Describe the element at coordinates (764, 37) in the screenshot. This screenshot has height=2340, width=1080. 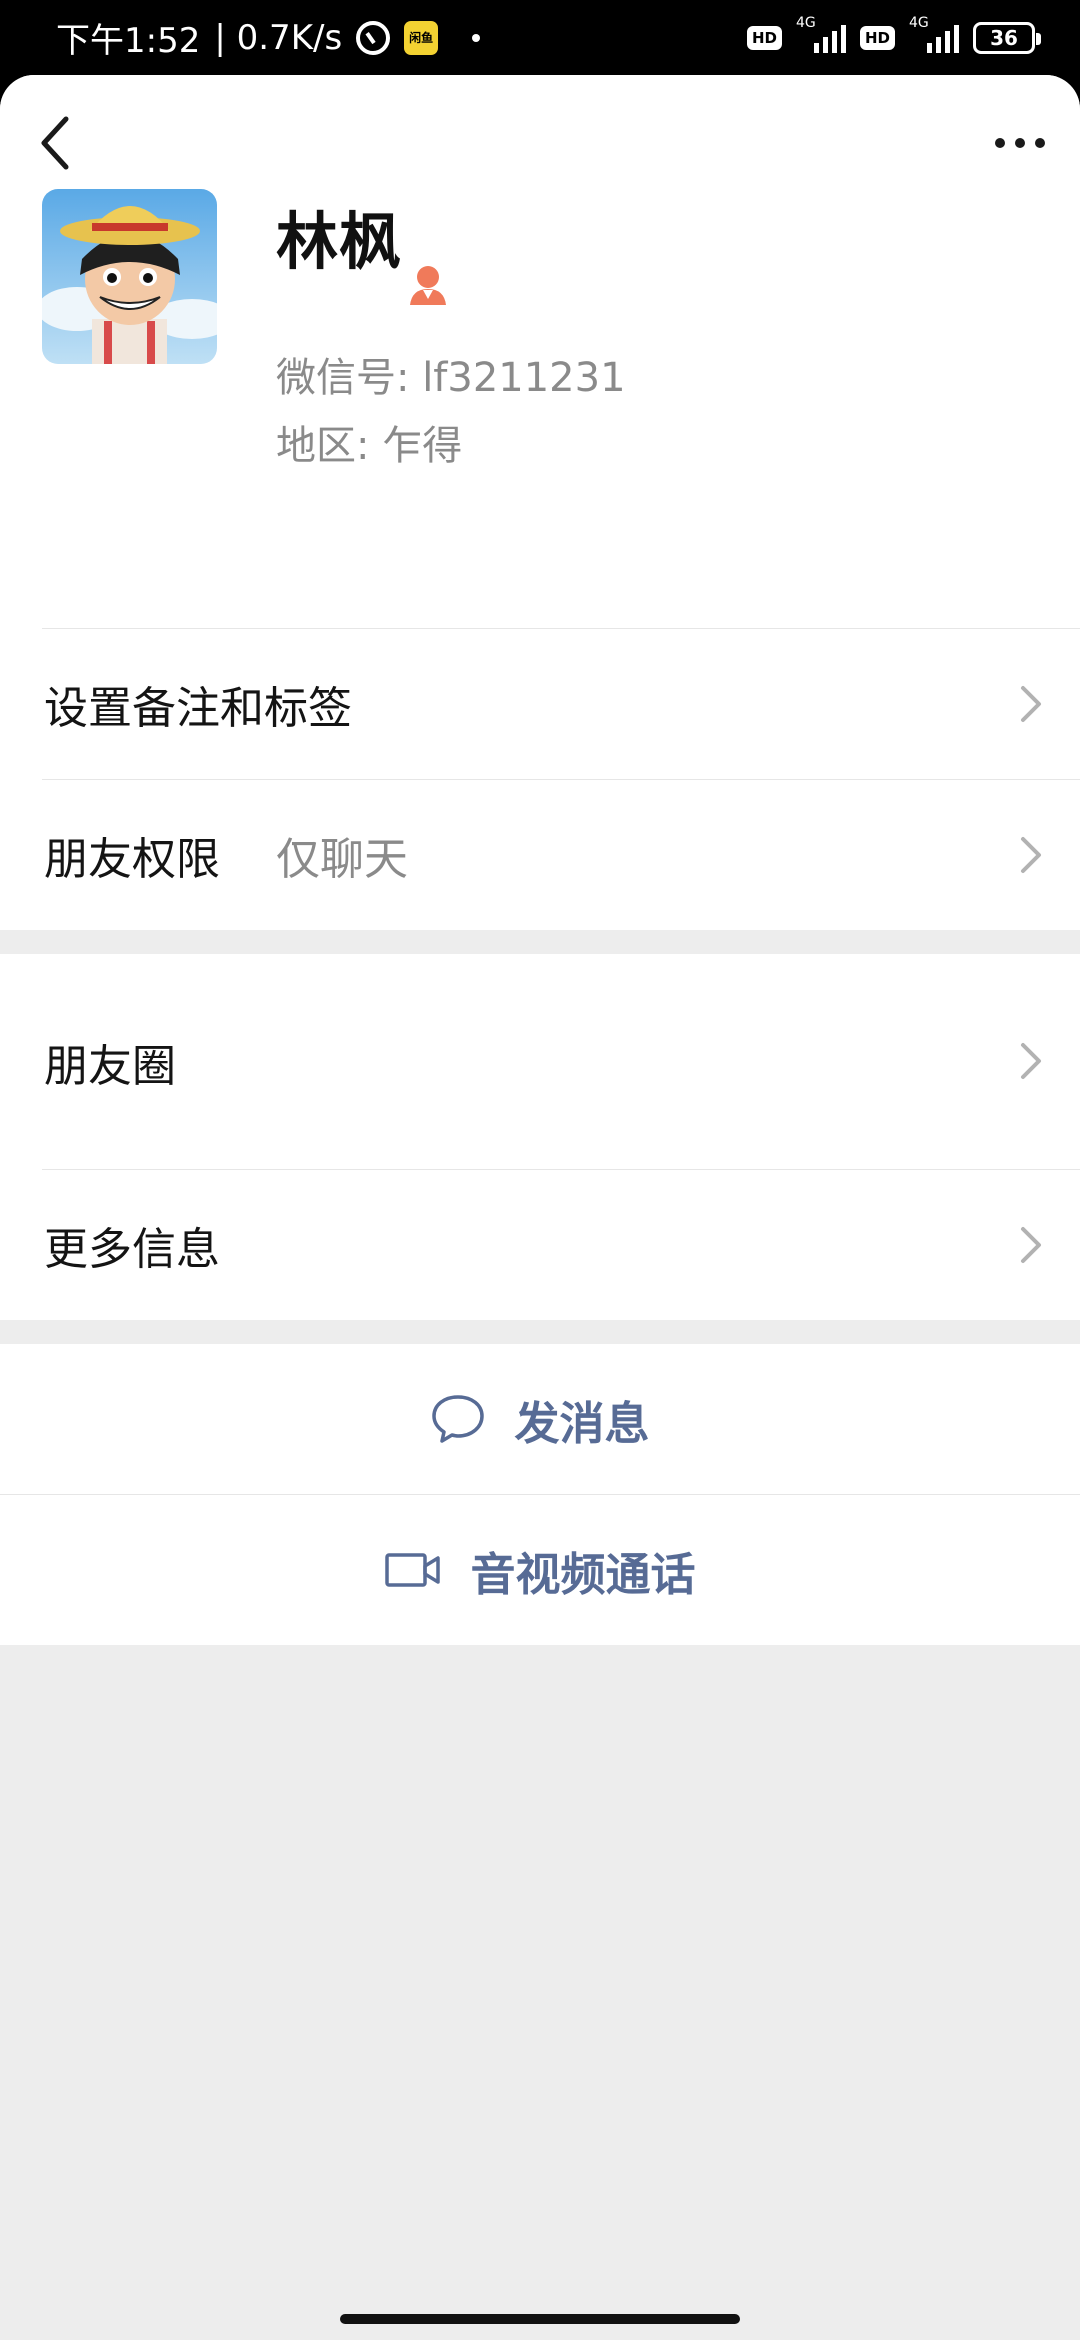
I see `hd-badge: HD` at that location.